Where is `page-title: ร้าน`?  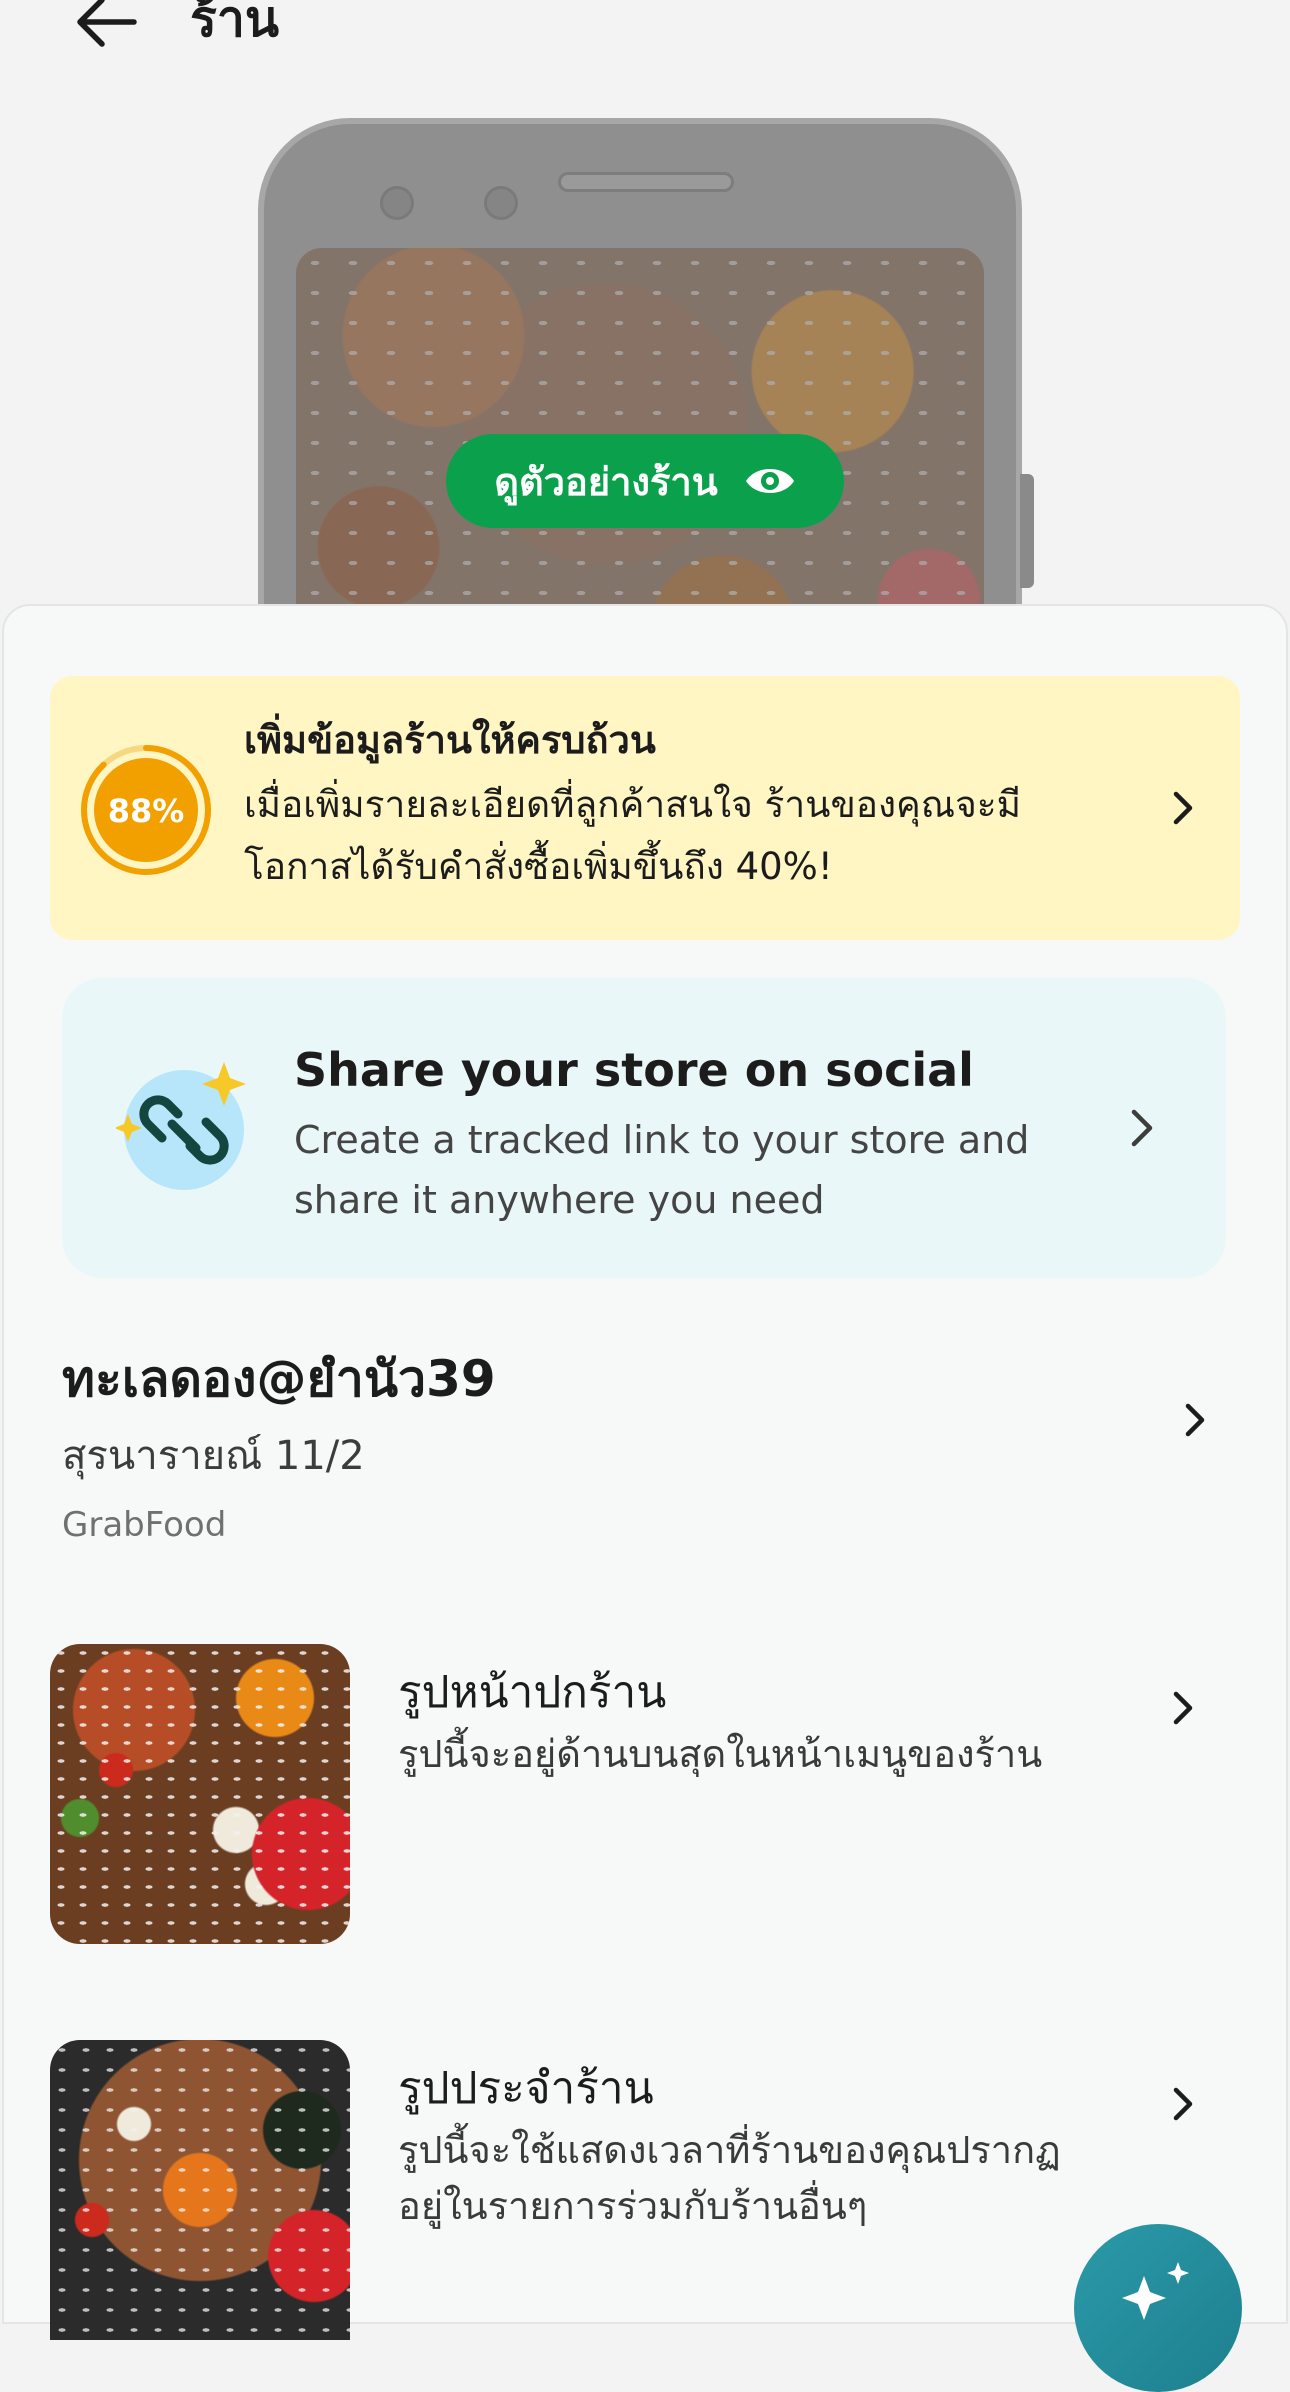
page-title: ร้าน is located at coordinates (235, 24).